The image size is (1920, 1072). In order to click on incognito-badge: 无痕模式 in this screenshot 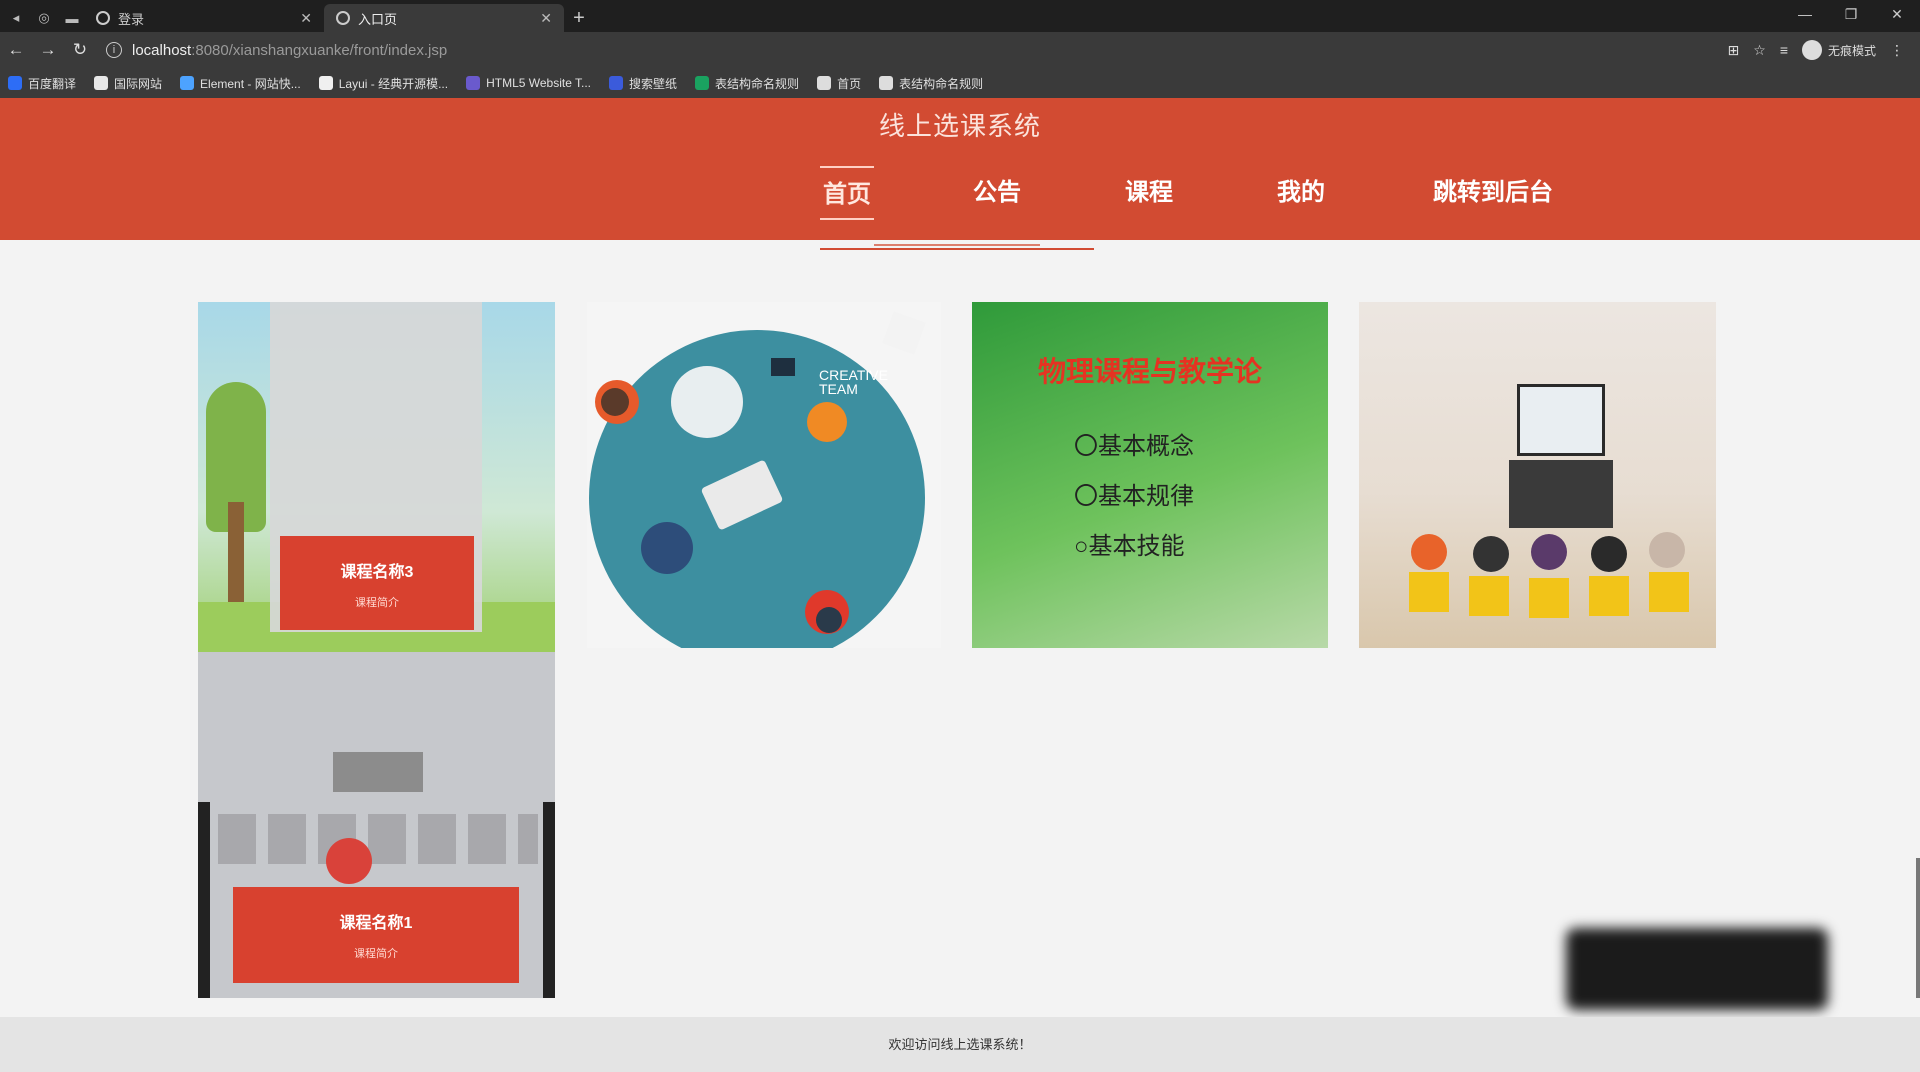, I will do `click(1838, 50)`.